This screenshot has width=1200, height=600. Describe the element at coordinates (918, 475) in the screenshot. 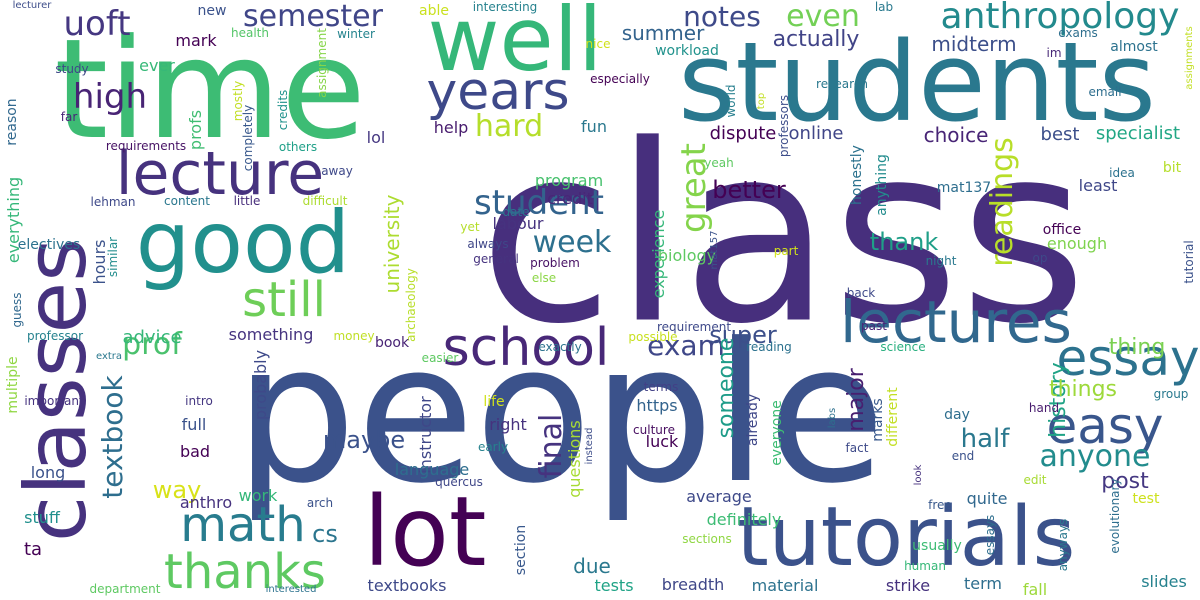

I see `word: look` at that location.